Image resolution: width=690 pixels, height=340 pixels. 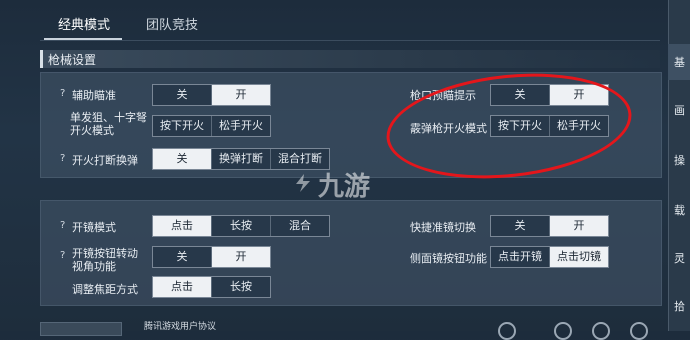 I want to click on fire-break-label: 开火打断换弹, so click(x=105, y=160).